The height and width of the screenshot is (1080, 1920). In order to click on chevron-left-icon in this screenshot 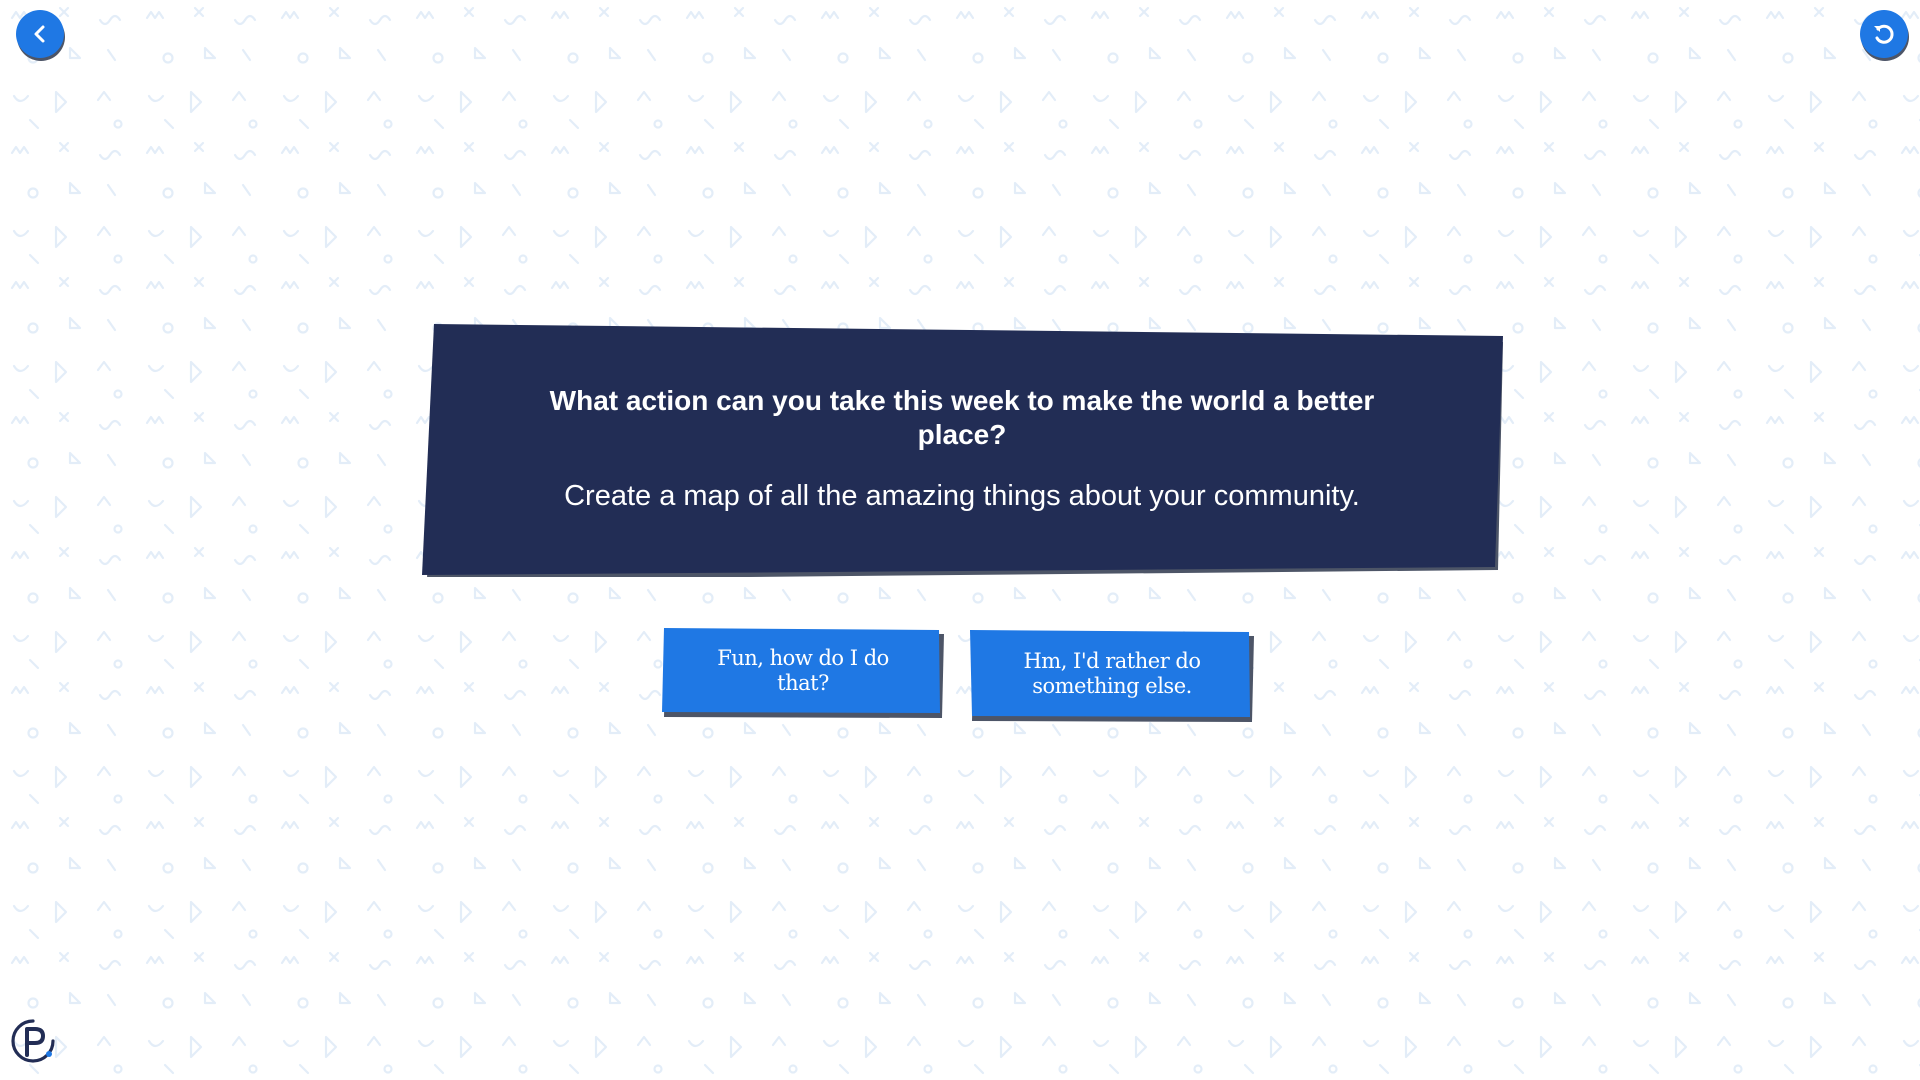, I will do `click(40, 34)`.